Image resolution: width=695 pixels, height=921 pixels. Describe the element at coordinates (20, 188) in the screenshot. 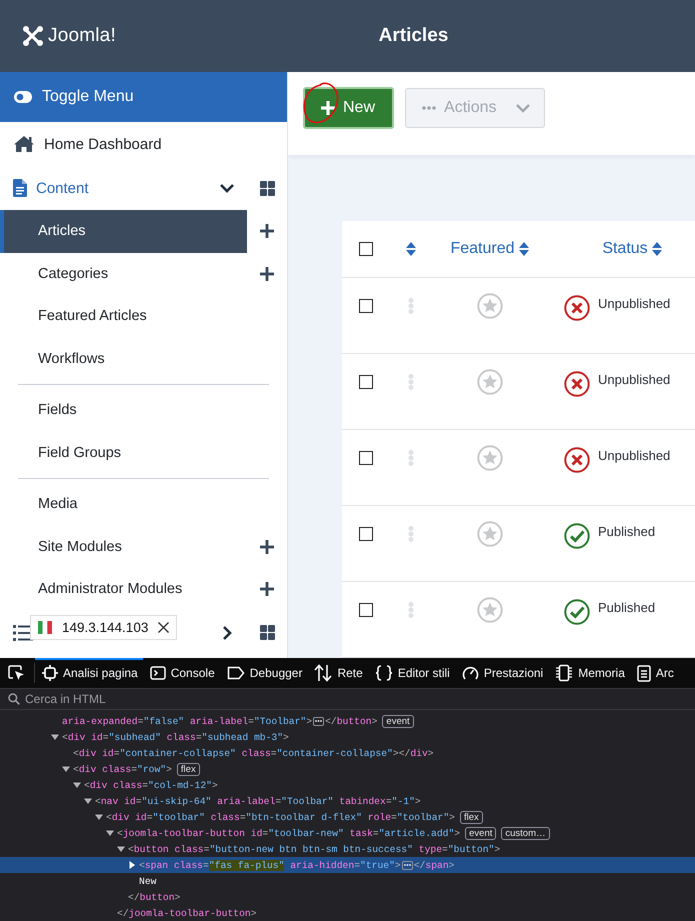

I see `document-icon` at that location.